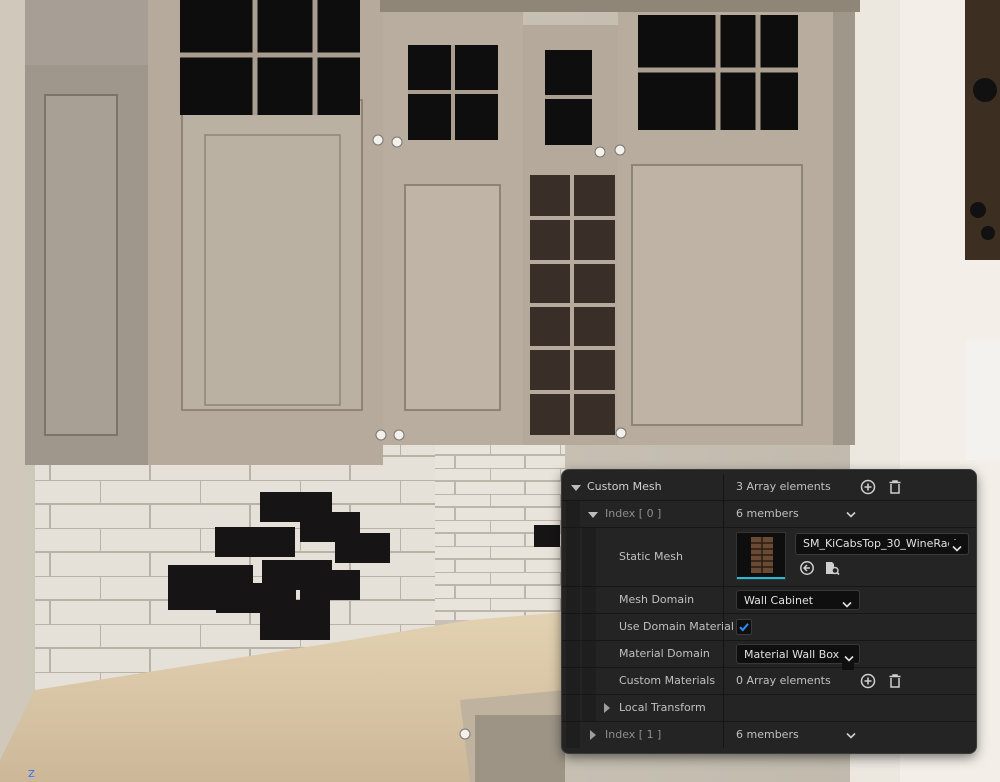 Image resolution: width=1000 pixels, height=782 pixels. I want to click on static-mesh-picker: SM_KiCabsTop_30_WineRack, so click(882, 544).